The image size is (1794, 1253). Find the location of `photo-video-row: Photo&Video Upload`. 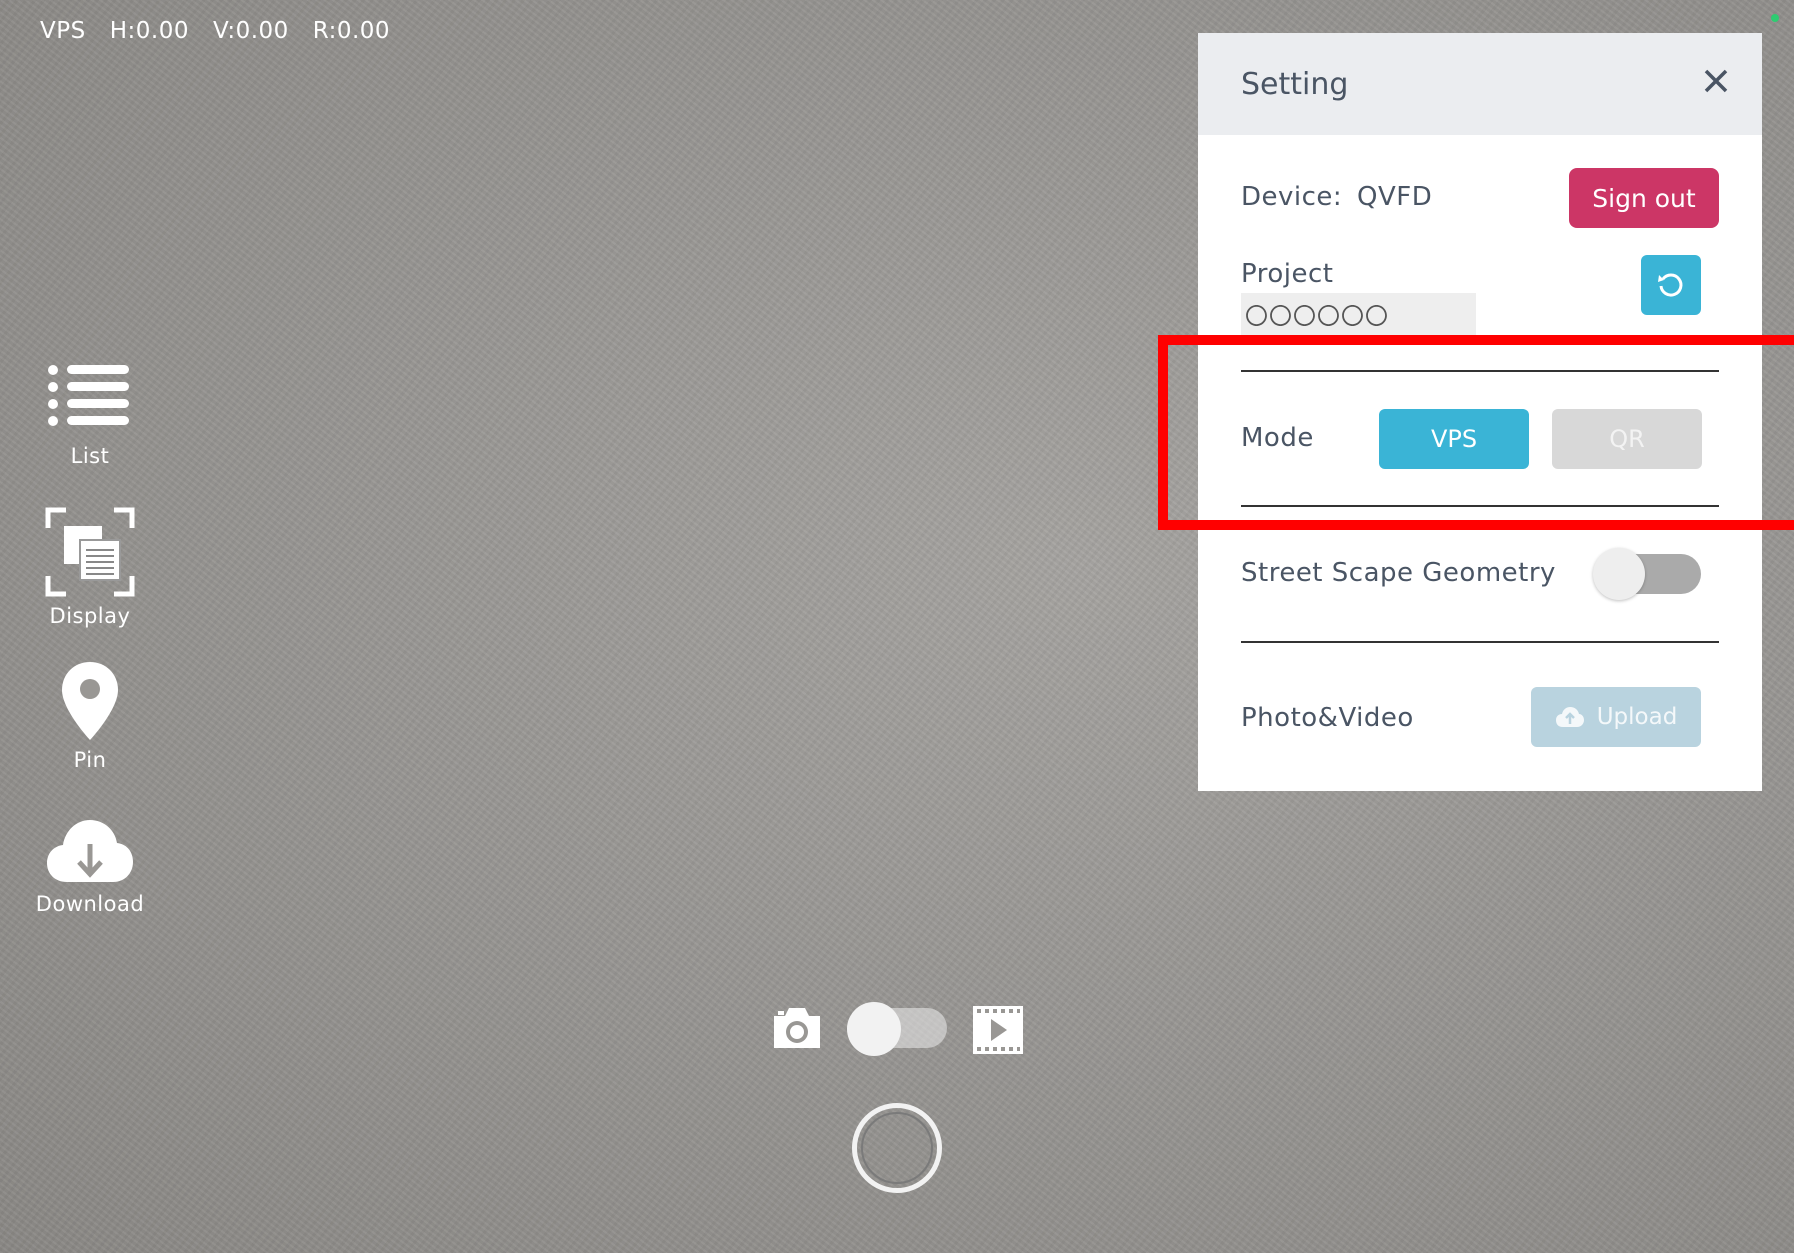

photo-video-row: Photo&Video Upload is located at coordinates (1480, 717).